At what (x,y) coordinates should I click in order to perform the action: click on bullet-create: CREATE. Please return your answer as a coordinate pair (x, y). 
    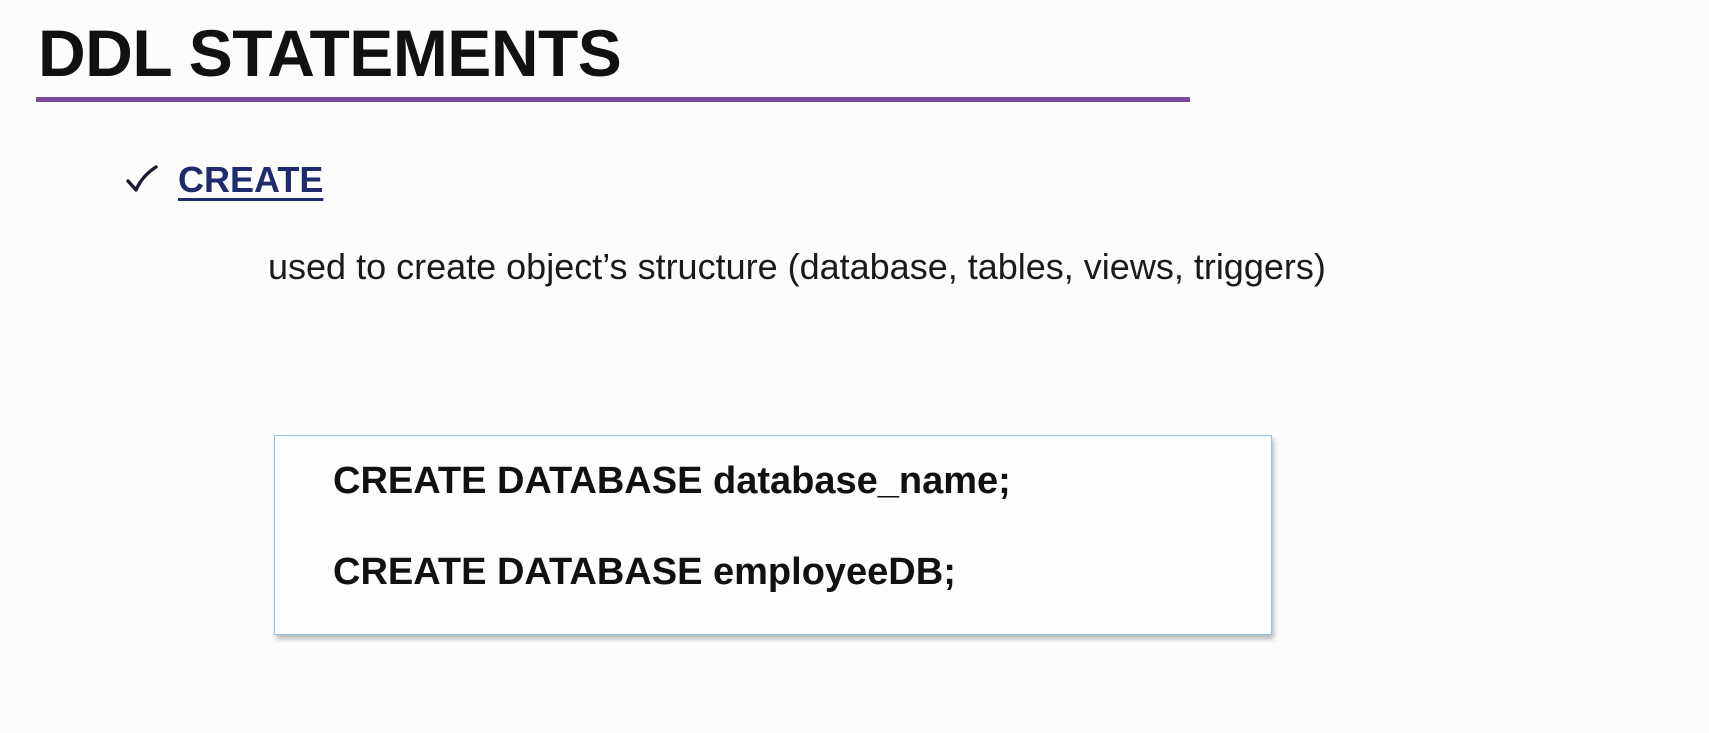
    Looking at the image, I should click on (223, 180).